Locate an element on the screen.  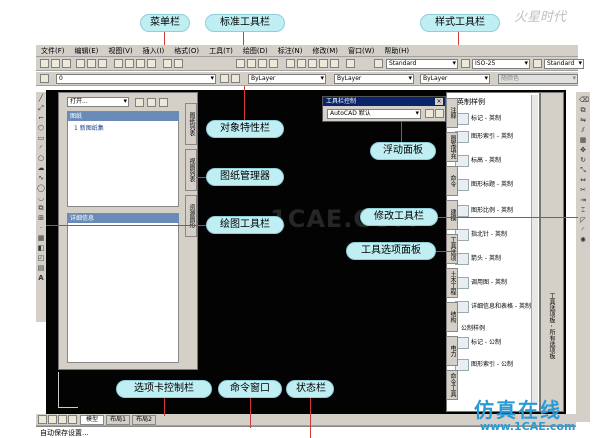
undo-icon is located at coordinates (167, 63).